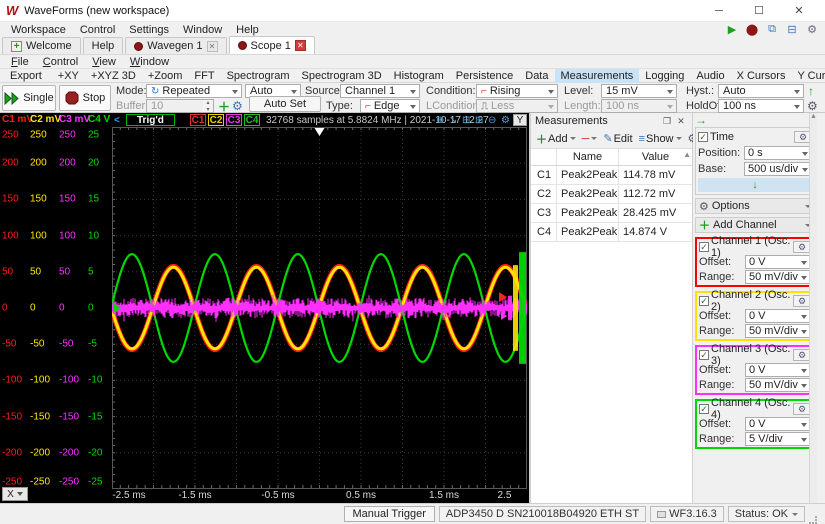  What do you see at coordinates (60, 62) in the screenshot?
I see `instrument-menu-control: Control` at bounding box center [60, 62].